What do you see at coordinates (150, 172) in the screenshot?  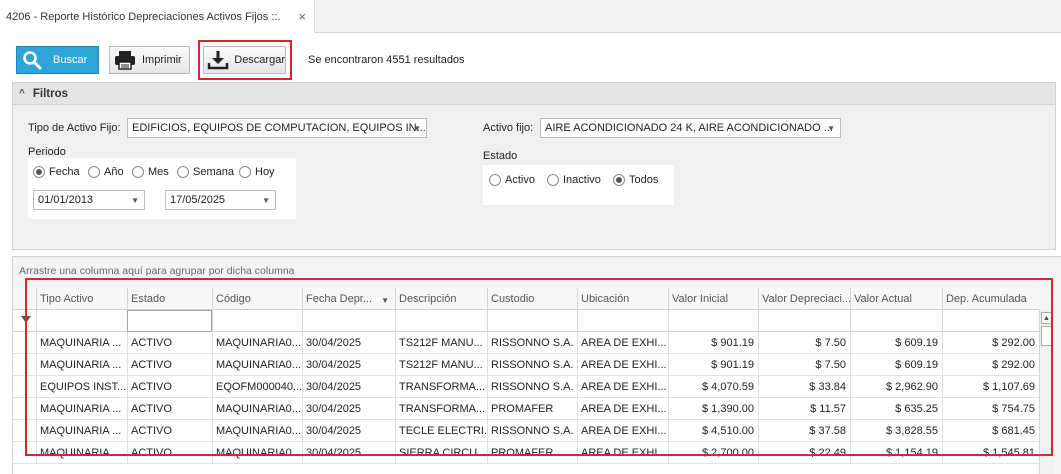 I see `period-radio-mes: Mes` at bounding box center [150, 172].